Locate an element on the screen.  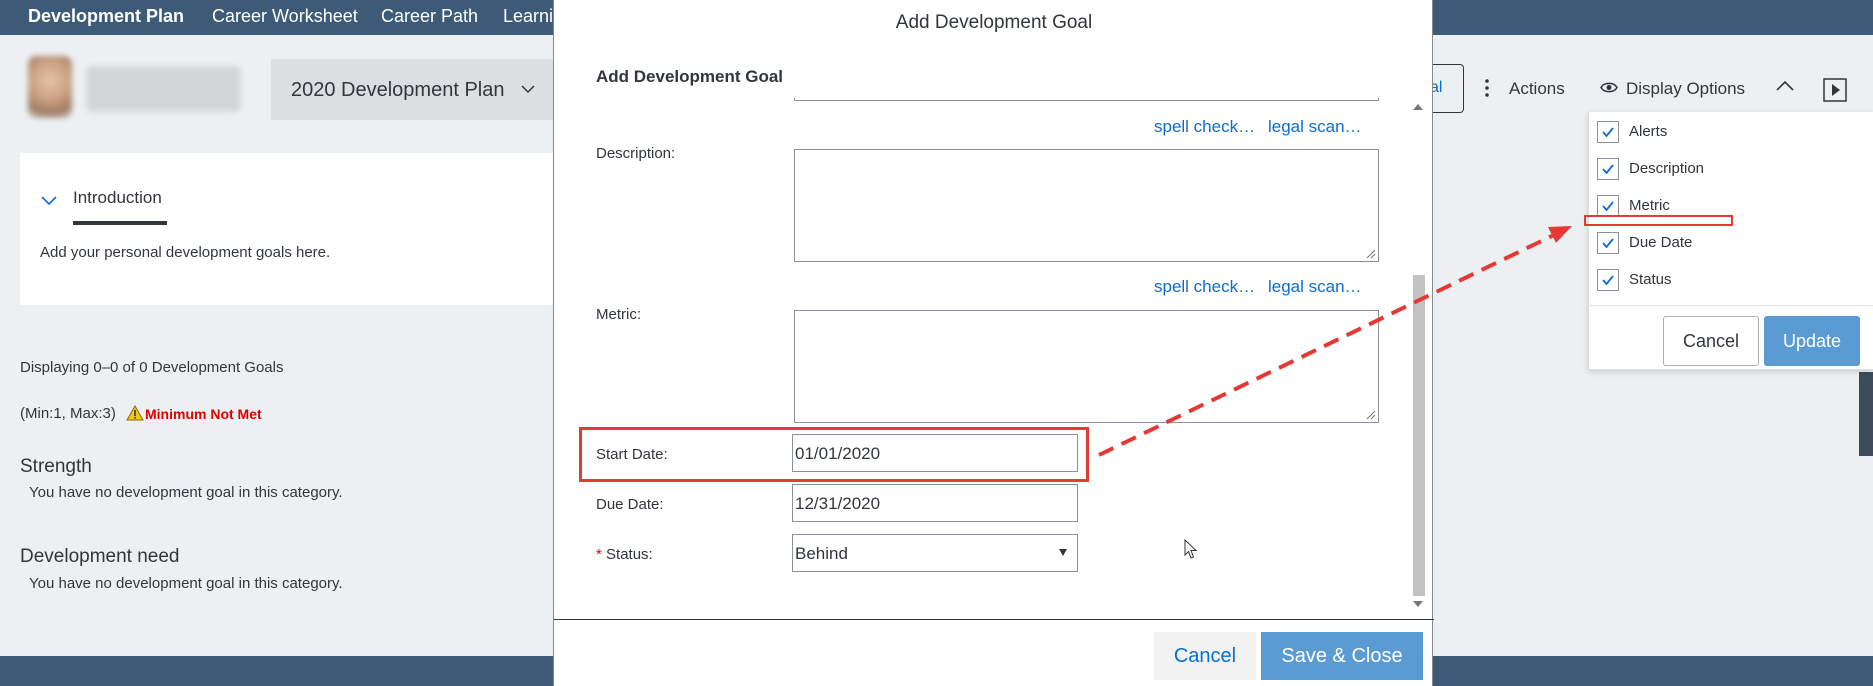
tab-introduction: Introduction is located at coordinates (117, 198).